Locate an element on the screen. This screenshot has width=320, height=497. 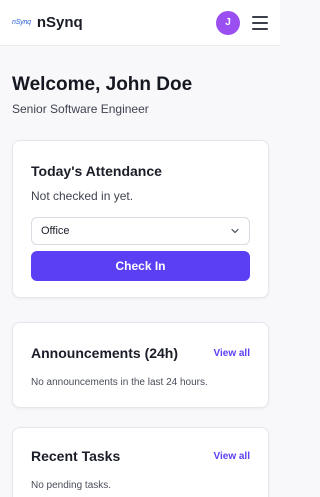
hamburger-menu-icon is located at coordinates (260, 22).